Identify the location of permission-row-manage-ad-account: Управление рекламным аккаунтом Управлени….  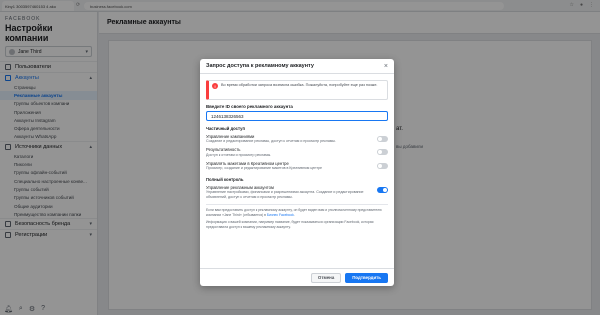
(297, 192).